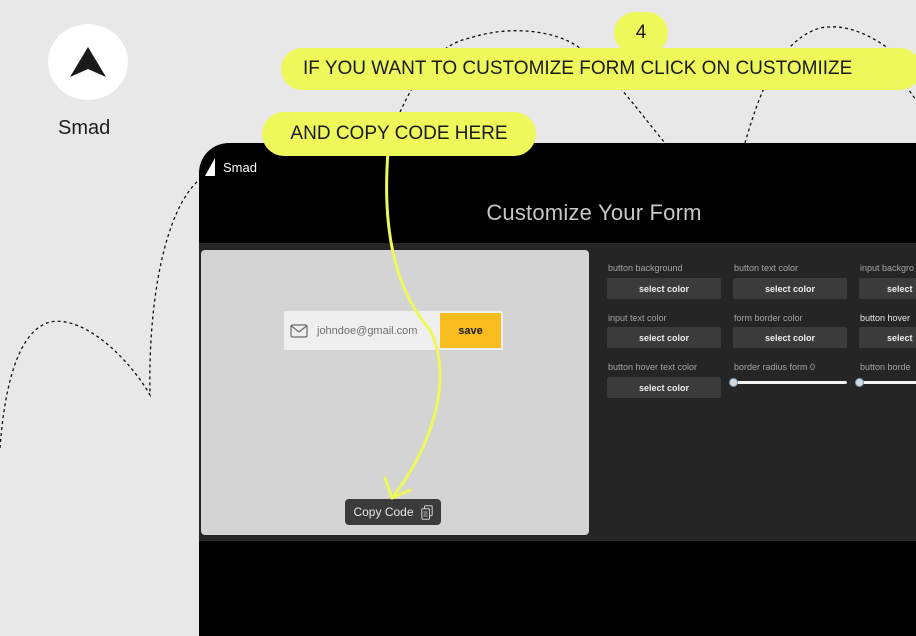 Image resolution: width=916 pixels, height=636 pixels. What do you see at coordinates (84, 128) in the screenshot?
I see `brand-name: Smad` at bounding box center [84, 128].